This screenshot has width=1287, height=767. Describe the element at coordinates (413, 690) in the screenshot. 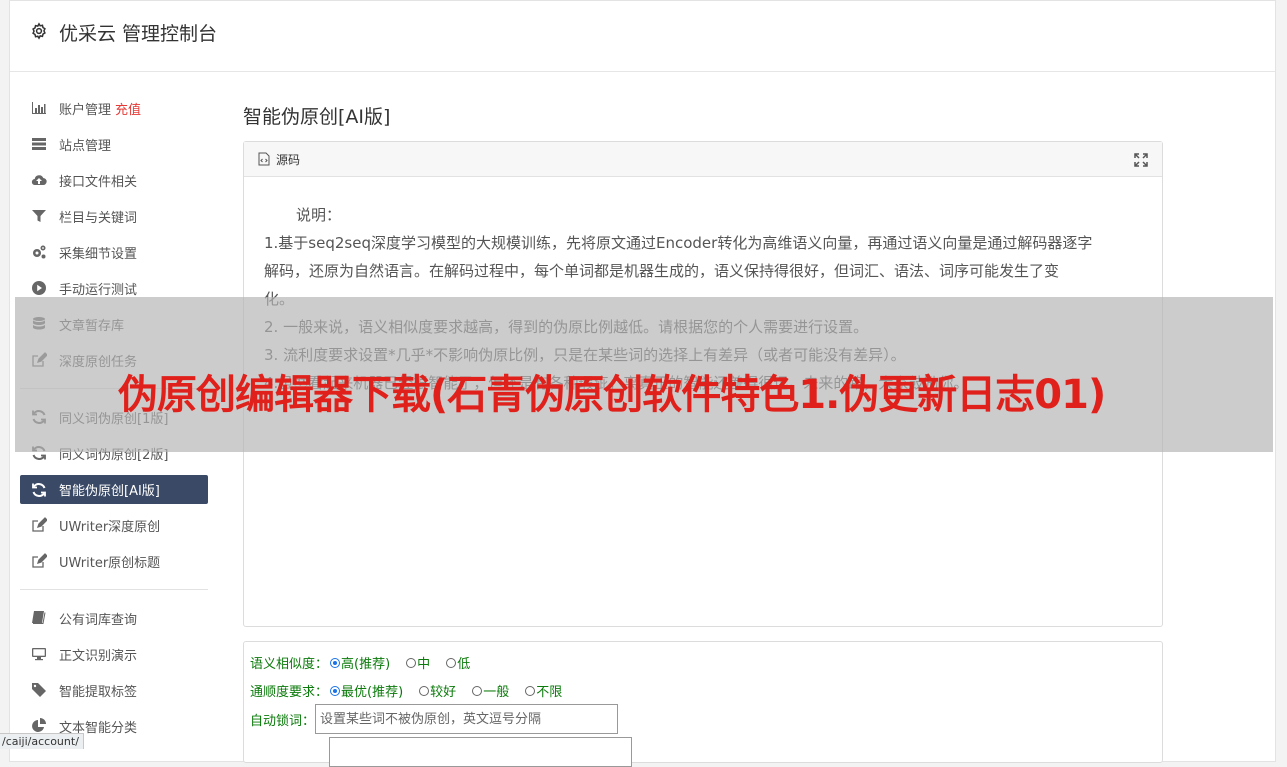

I see `fluency-row: 通顺度要求： 最优(推荐) 较好 一般 不限` at that location.